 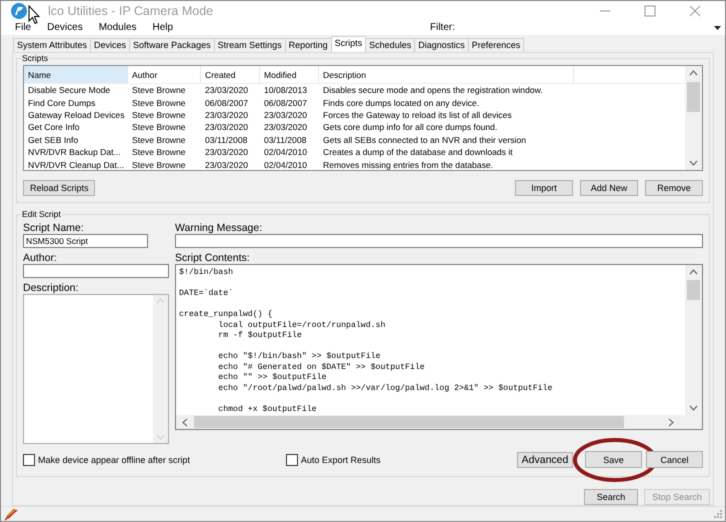 I want to click on table-cell: Get Core Info, so click(x=76, y=127).